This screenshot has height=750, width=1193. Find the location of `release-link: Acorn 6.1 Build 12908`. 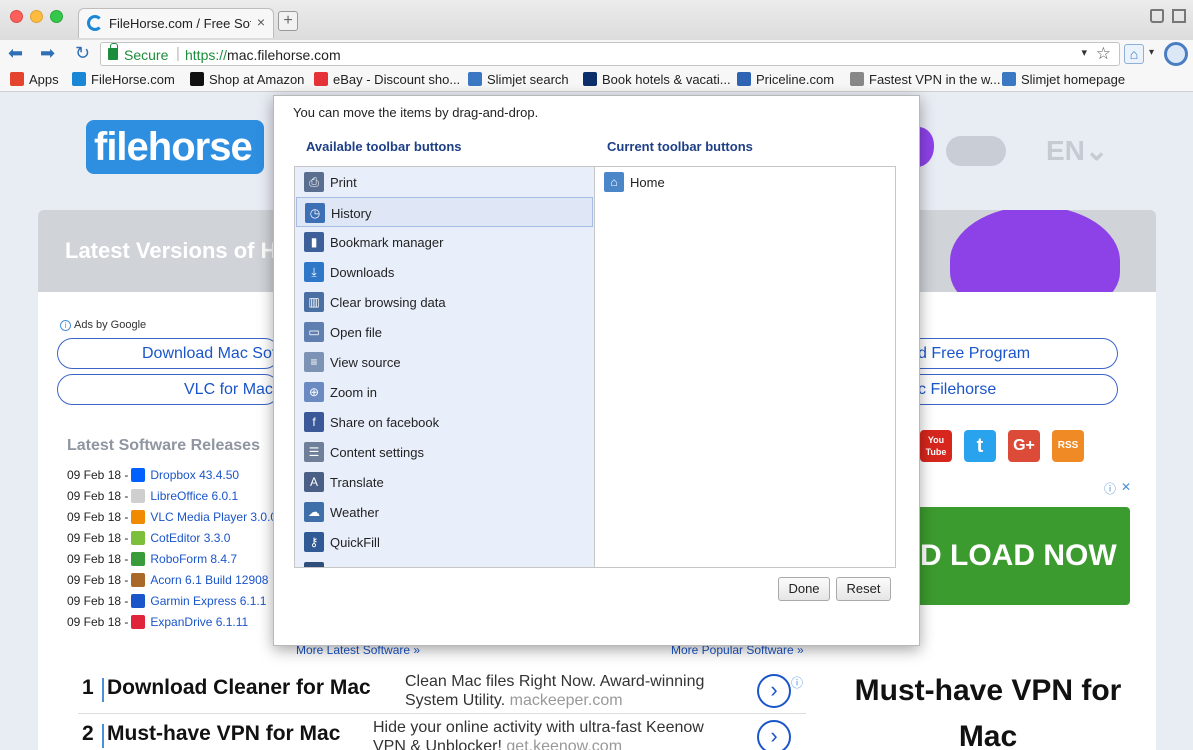

release-link: Acorn 6.1 Build 12908 is located at coordinates (209, 580).